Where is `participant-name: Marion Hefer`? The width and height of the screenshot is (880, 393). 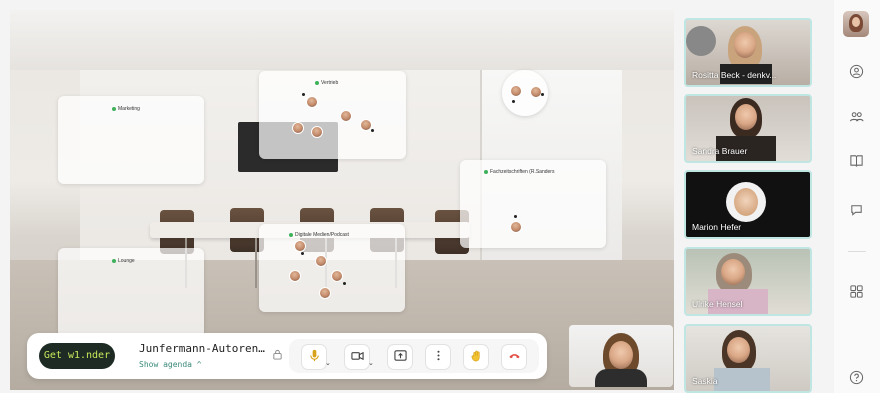 participant-name: Marion Hefer is located at coordinates (717, 227).